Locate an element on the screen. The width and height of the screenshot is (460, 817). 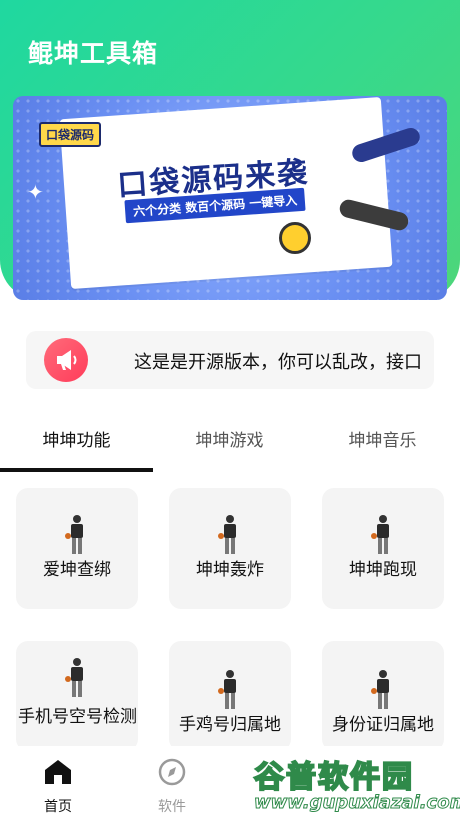
site-watermark: 谷普软件园 www.gupuxiazai.com is located at coordinates (356, 784).